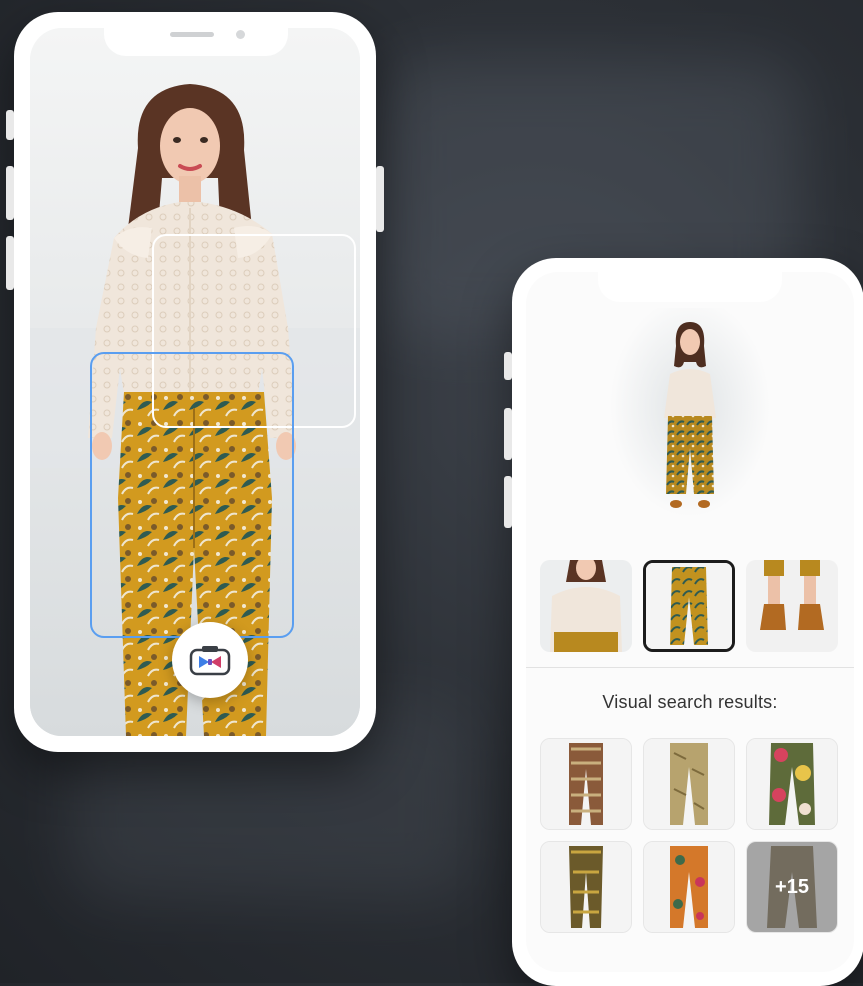 Image resolution: width=863 pixels, height=986 pixels. I want to click on results-title: Visual search results:, so click(690, 702).